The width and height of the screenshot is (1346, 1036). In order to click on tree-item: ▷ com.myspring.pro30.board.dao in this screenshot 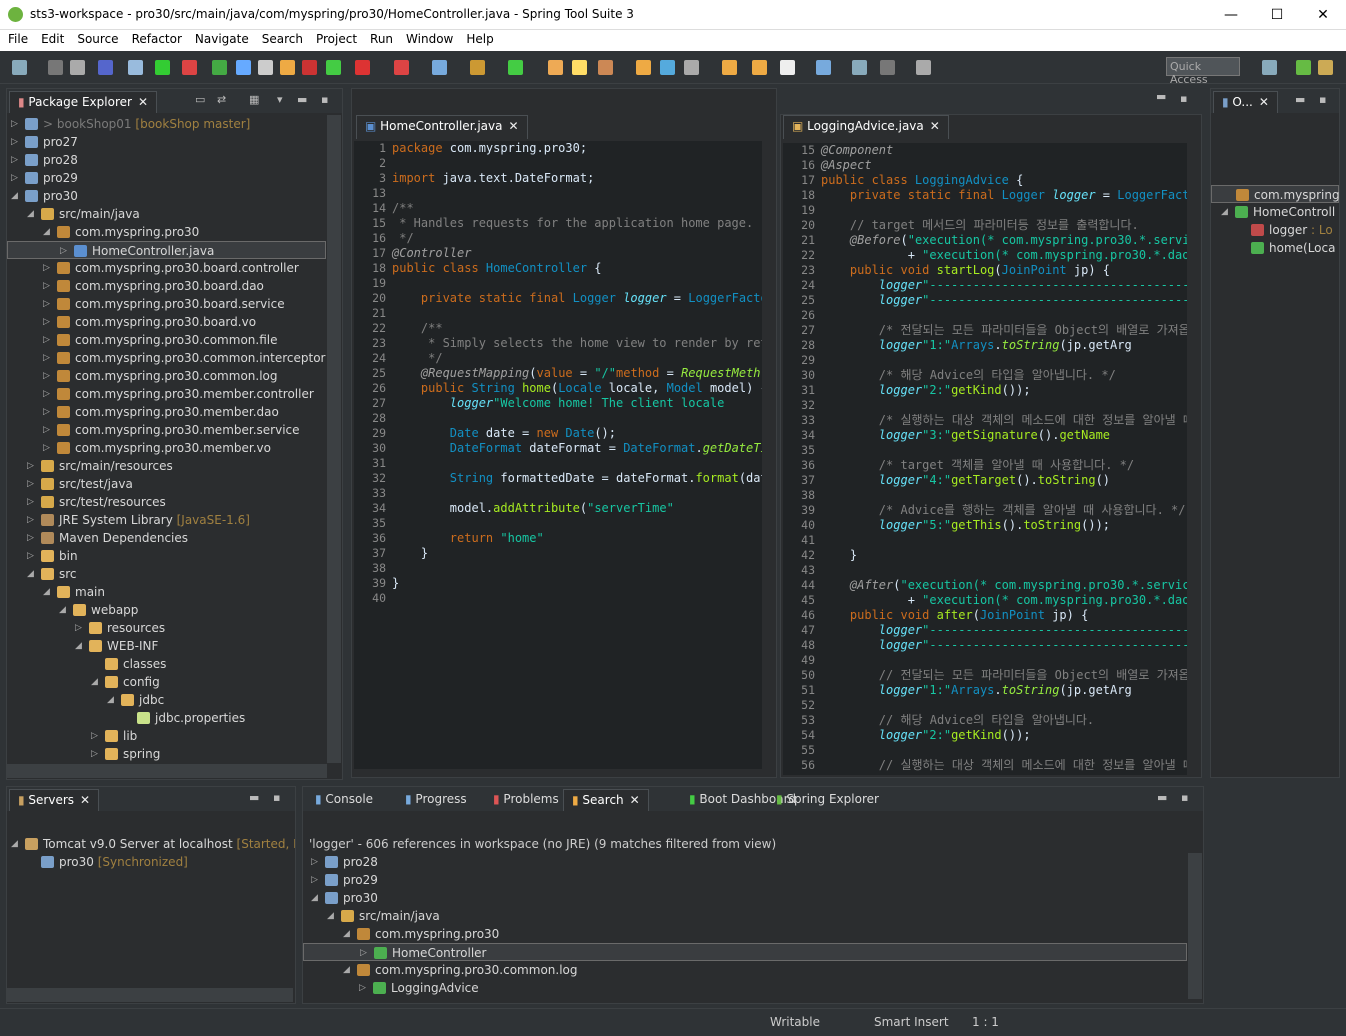, I will do `click(166, 286)`.